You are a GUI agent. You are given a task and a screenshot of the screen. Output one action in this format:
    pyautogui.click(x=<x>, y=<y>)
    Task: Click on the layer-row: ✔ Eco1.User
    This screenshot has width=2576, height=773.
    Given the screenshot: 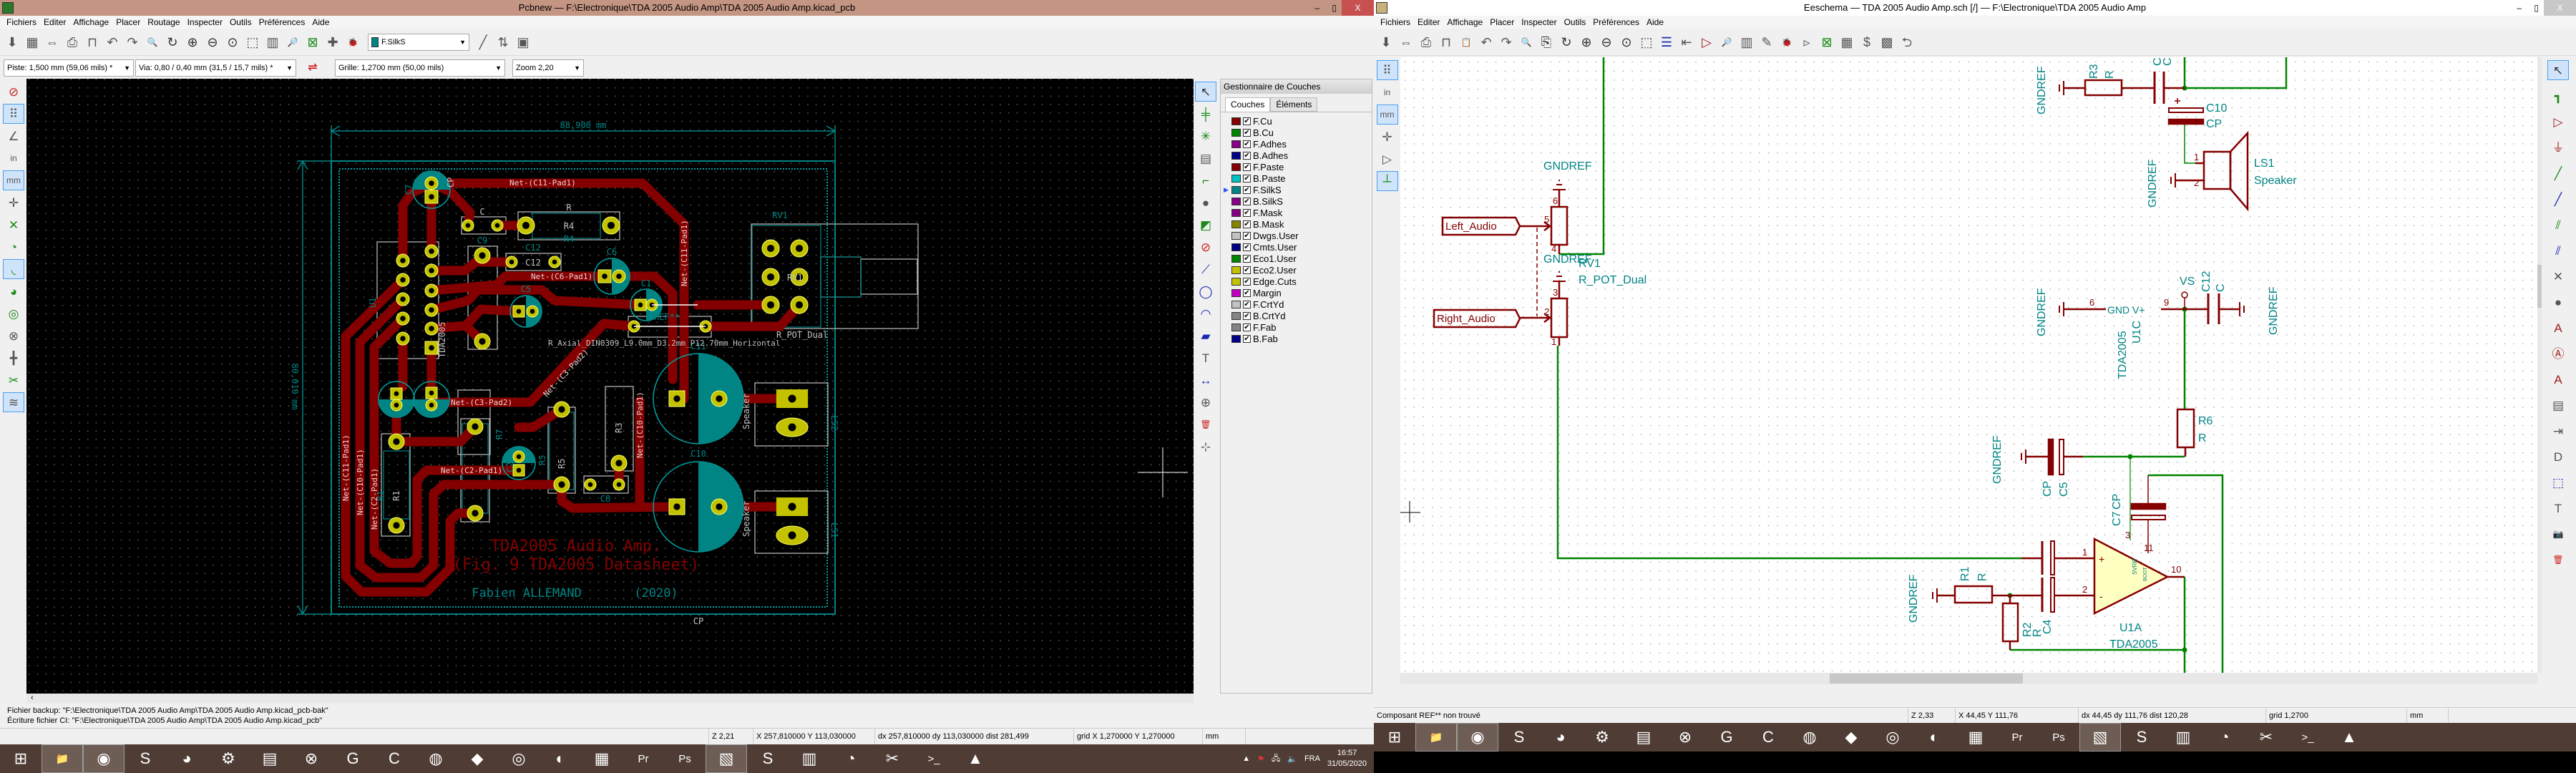 What is the action you would take?
    pyautogui.click(x=1296, y=258)
    